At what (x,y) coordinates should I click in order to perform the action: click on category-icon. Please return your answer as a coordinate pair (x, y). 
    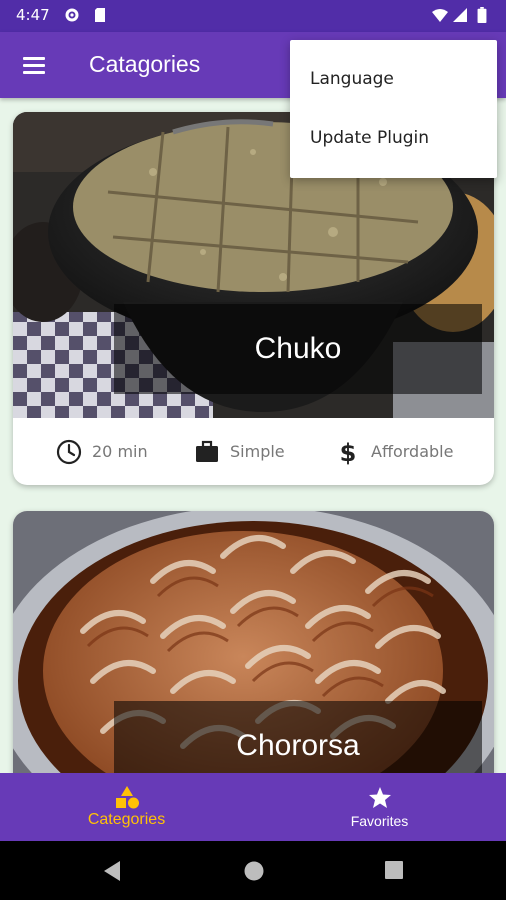
    Looking at the image, I should click on (127, 797).